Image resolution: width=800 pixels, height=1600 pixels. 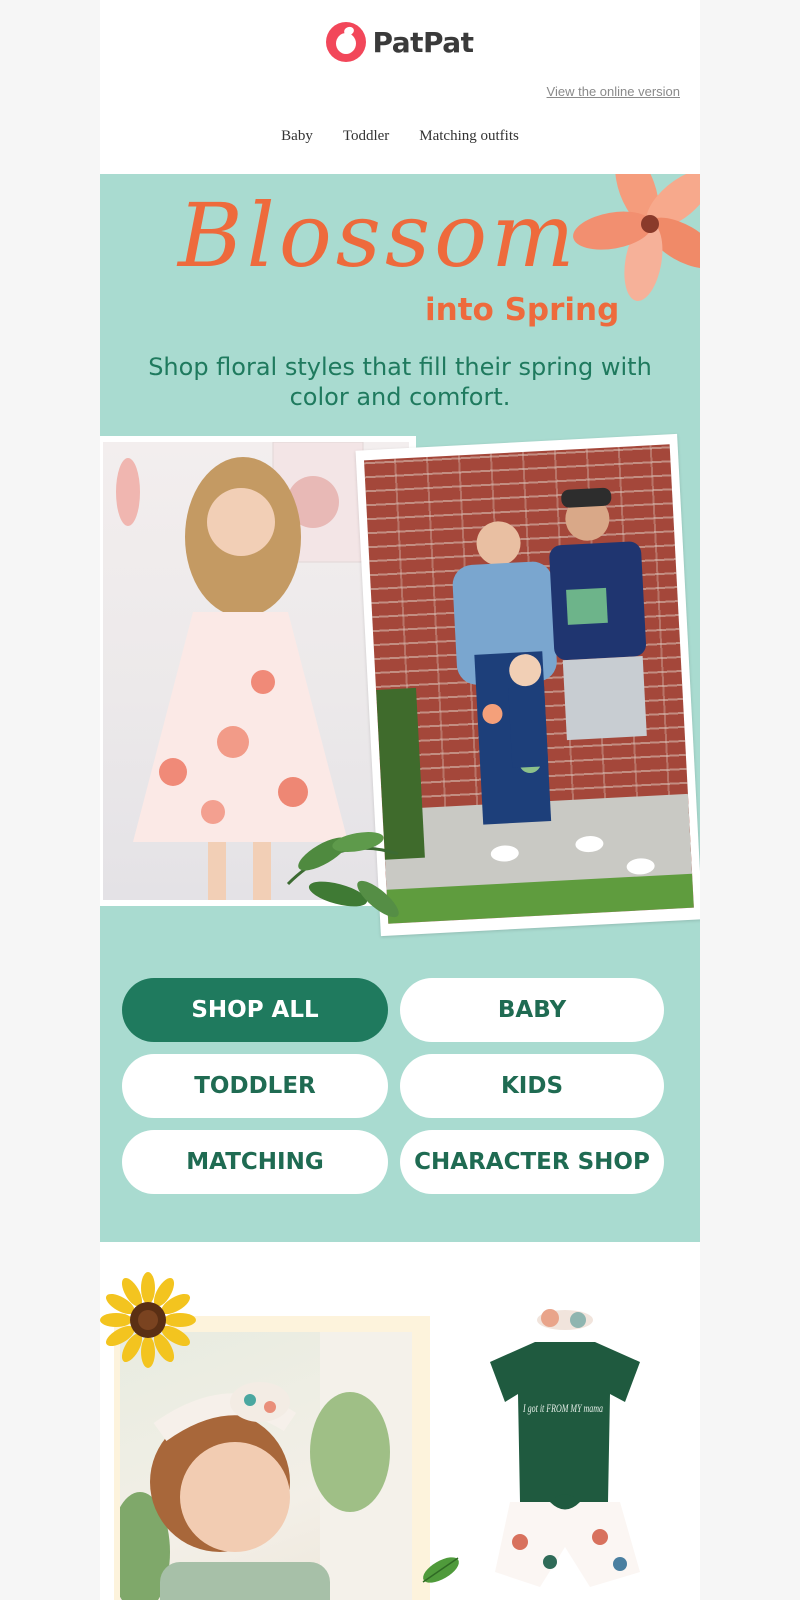 What do you see at coordinates (565, 1448) in the screenshot?
I see `onesie-illustration: I got it FROM MY mama` at bounding box center [565, 1448].